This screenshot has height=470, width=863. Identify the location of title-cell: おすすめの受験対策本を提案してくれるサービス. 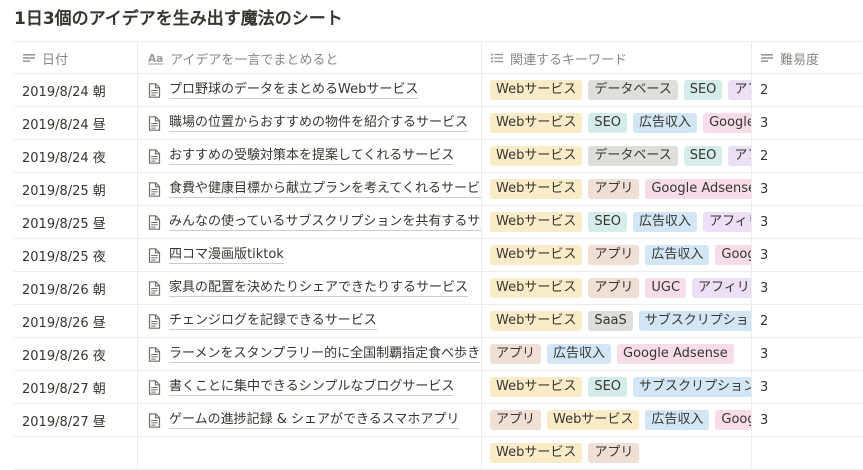
(310, 156).